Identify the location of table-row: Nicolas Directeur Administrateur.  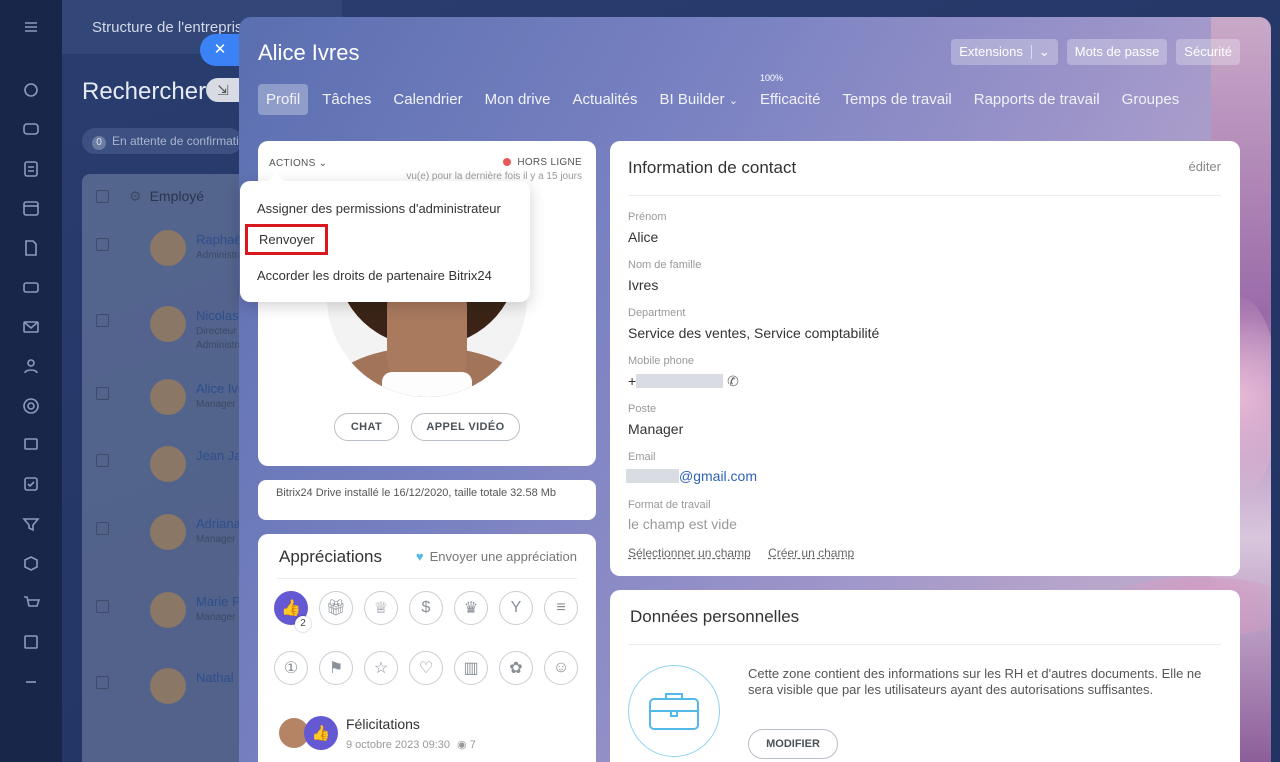
(178, 328).